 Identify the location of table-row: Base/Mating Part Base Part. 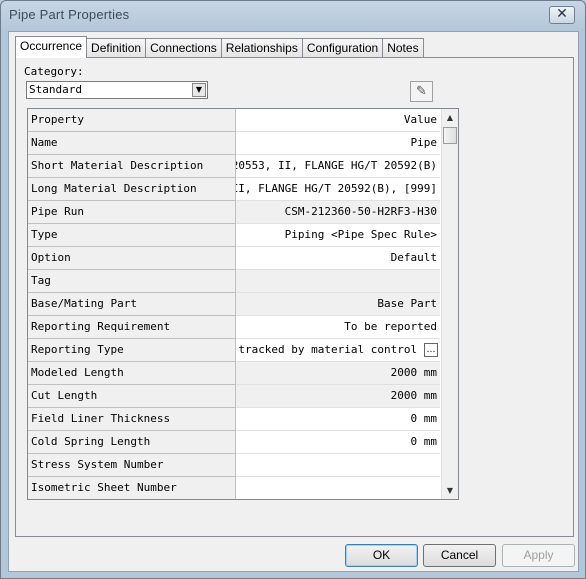
(243, 304).